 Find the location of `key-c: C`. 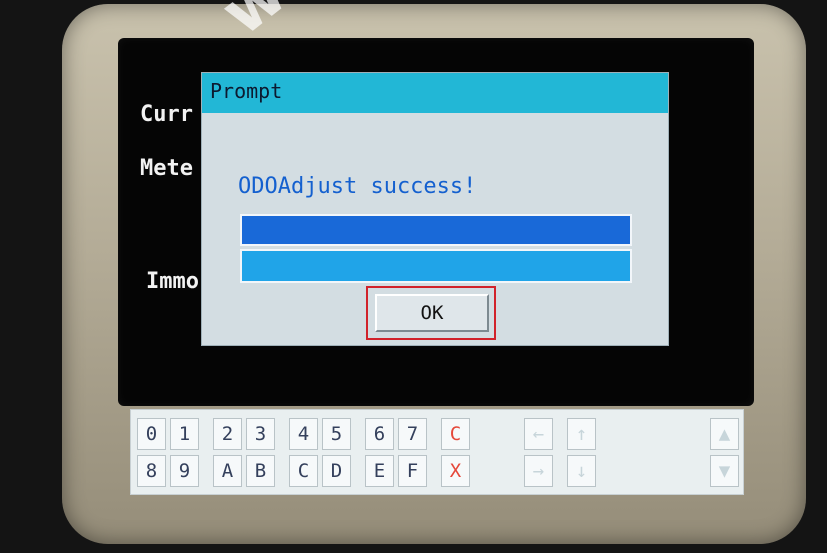

key-c: C is located at coordinates (303, 471).